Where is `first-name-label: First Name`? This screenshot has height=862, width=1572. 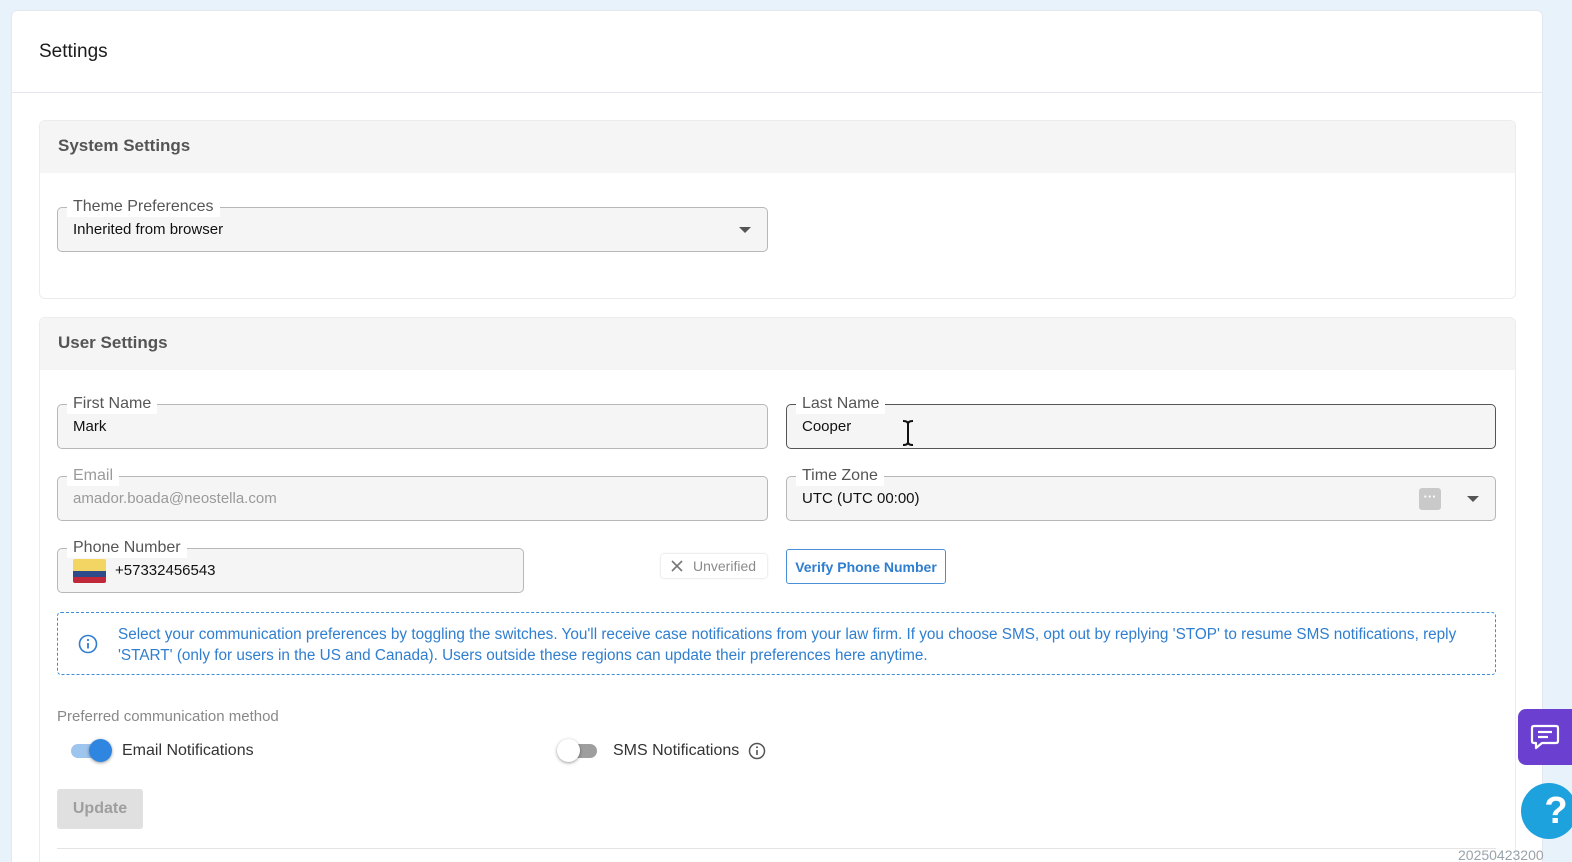
first-name-label: First Name is located at coordinates (112, 404).